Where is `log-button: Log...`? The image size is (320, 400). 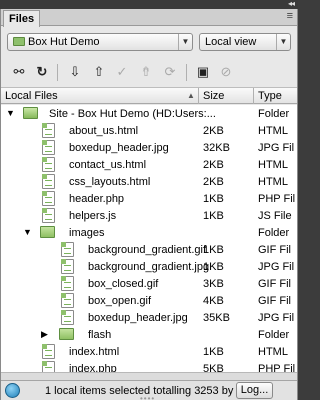
log-button: Log... is located at coordinates (254, 390).